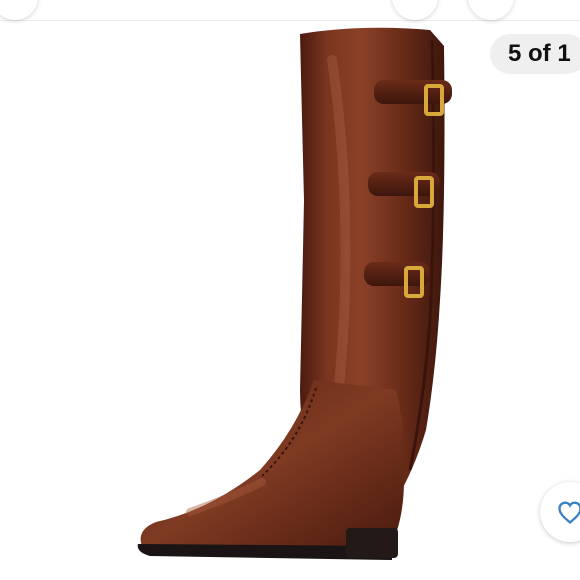 This screenshot has height=580, width=580. I want to click on top-toolbar, so click(290, 10).